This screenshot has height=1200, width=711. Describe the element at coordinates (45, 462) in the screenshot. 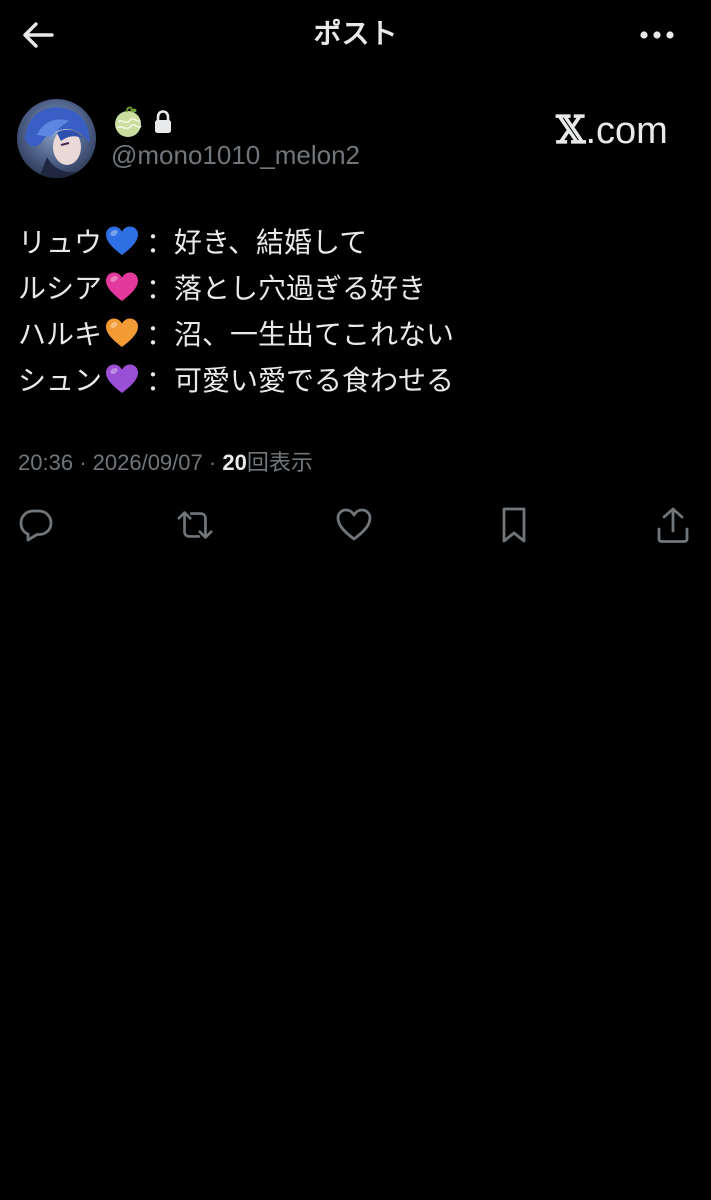

I see `post-time: 20:36` at that location.